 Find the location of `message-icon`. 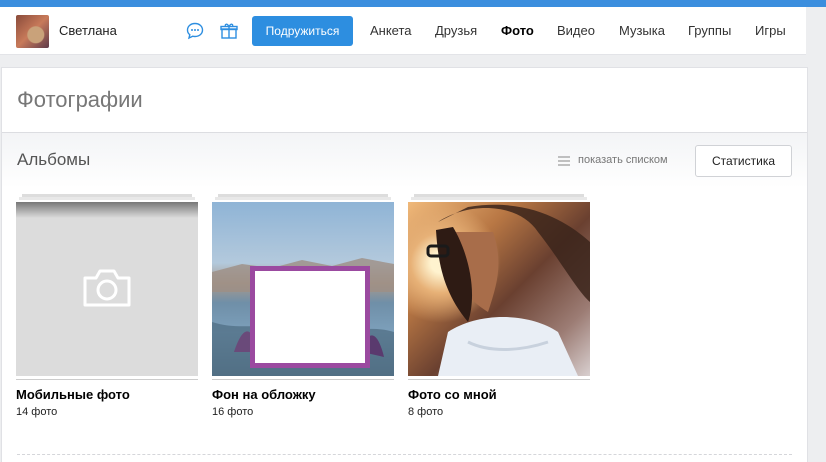

message-icon is located at coordinates (195, 31).